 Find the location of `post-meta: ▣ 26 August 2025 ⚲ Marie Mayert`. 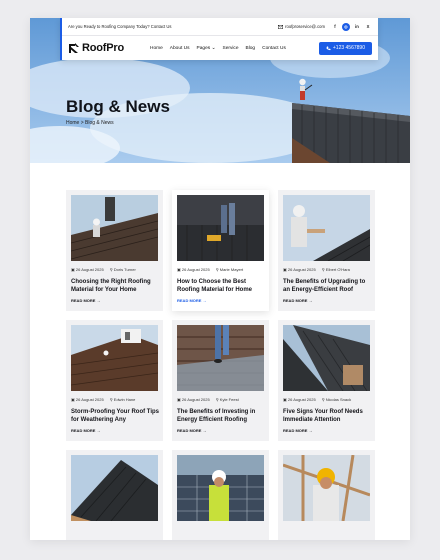

post-meta: ▣ 26 August 2025 ⚲ Marie Mayert is located at coordinates (210, 269).